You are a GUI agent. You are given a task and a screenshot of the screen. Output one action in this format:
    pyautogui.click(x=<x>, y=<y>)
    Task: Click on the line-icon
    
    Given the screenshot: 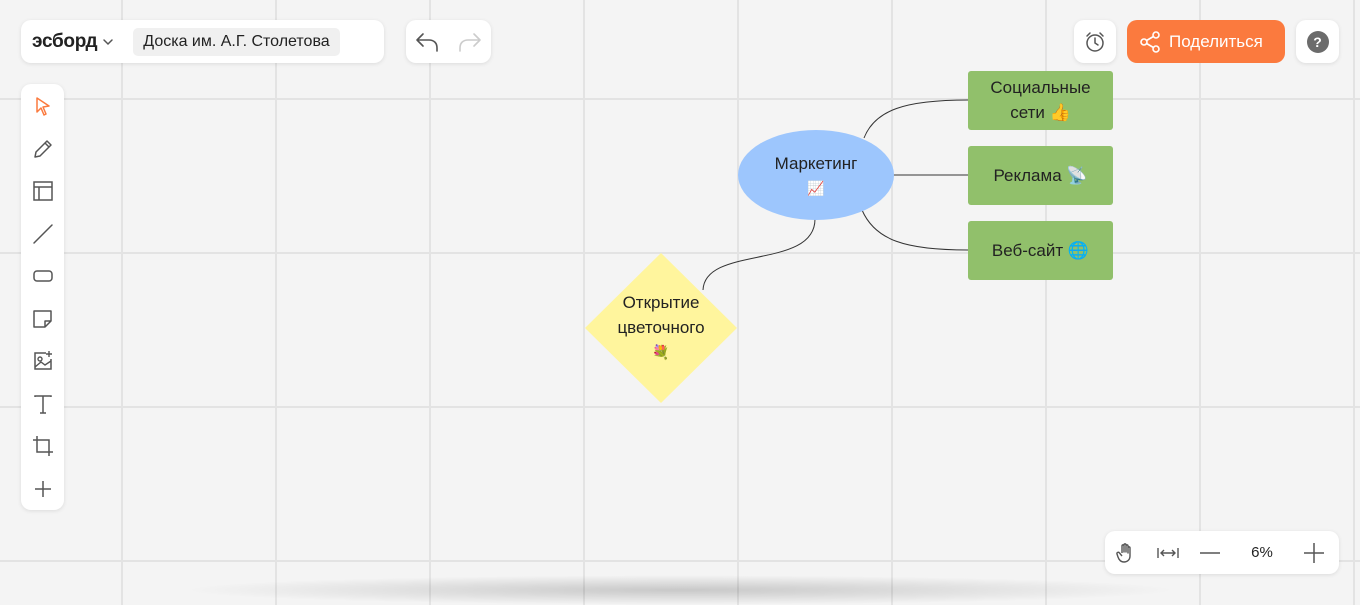 What is the action you would take?
    pyautogui.click(x=42, y=234)
    